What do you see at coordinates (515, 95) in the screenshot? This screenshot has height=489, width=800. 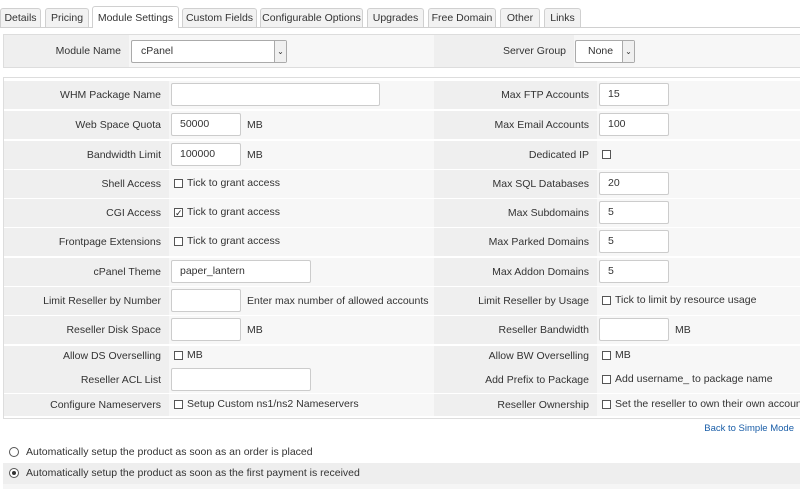 I see `max-ftp-accounts-label: Max FTP Accounts` at bounding box center [515, 95].